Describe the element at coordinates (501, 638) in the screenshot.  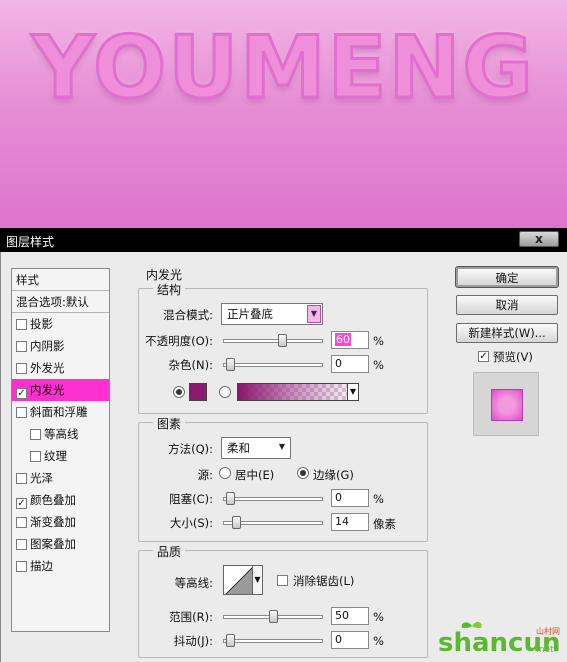
I see `watermark-logo: shancun .net 山村网` at that location.